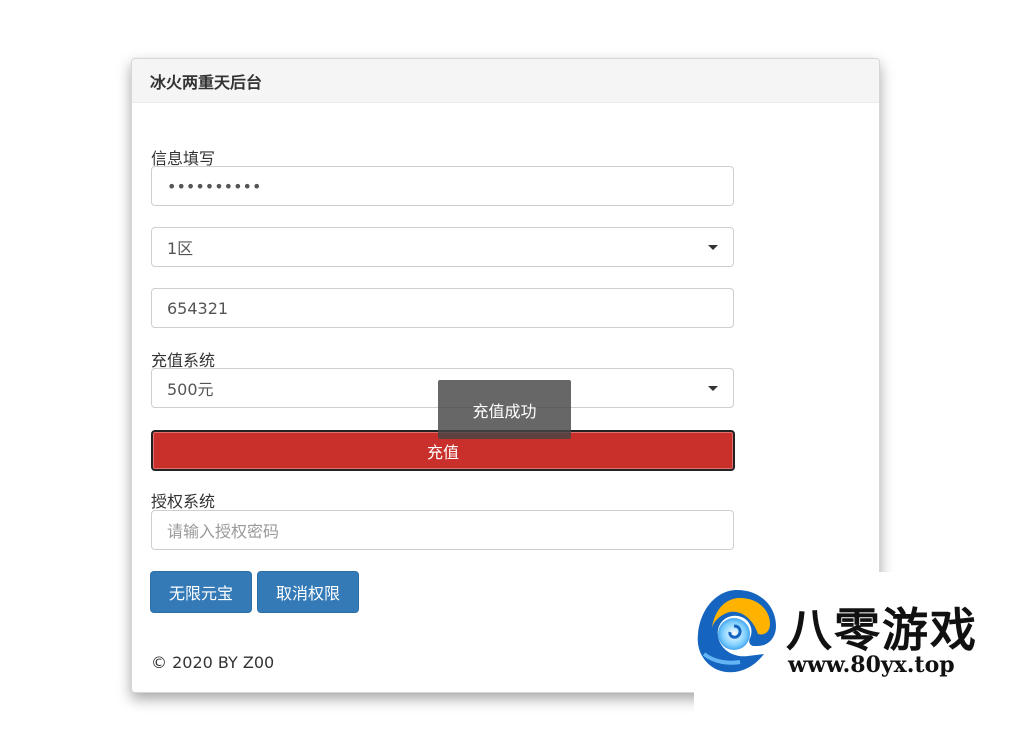 This screenshot has height=737, width=1013. What do you see at coordinates (190, 389) in the screenshot?
I see `amount-select-value: 500元` at bounding box center [190, 389].